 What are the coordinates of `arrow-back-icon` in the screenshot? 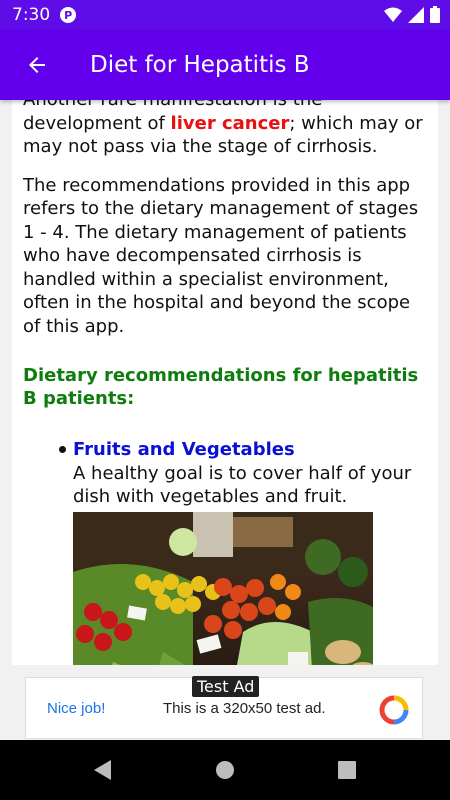 It's located at (37, 65).